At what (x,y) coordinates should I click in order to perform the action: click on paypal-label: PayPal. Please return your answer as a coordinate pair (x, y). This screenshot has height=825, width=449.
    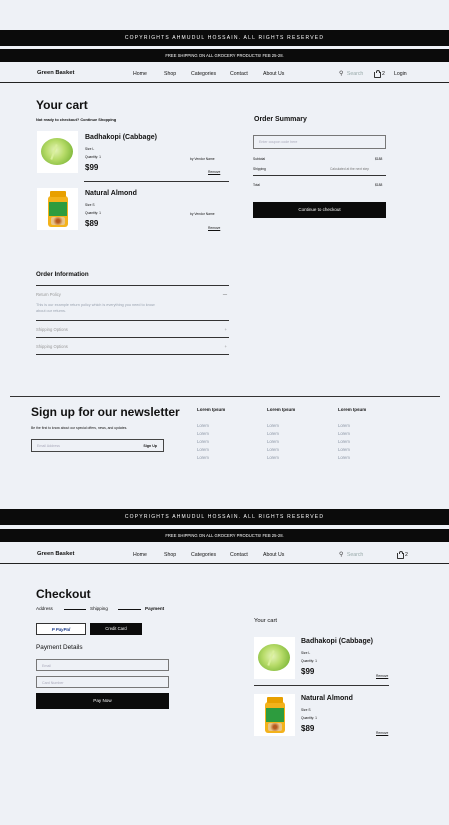
    Looking at the image, I should click on (63, 629).